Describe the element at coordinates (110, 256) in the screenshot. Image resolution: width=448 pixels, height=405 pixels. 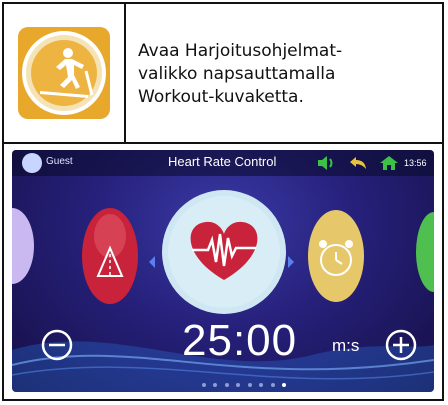
I see `hill-program-icon` at that location.